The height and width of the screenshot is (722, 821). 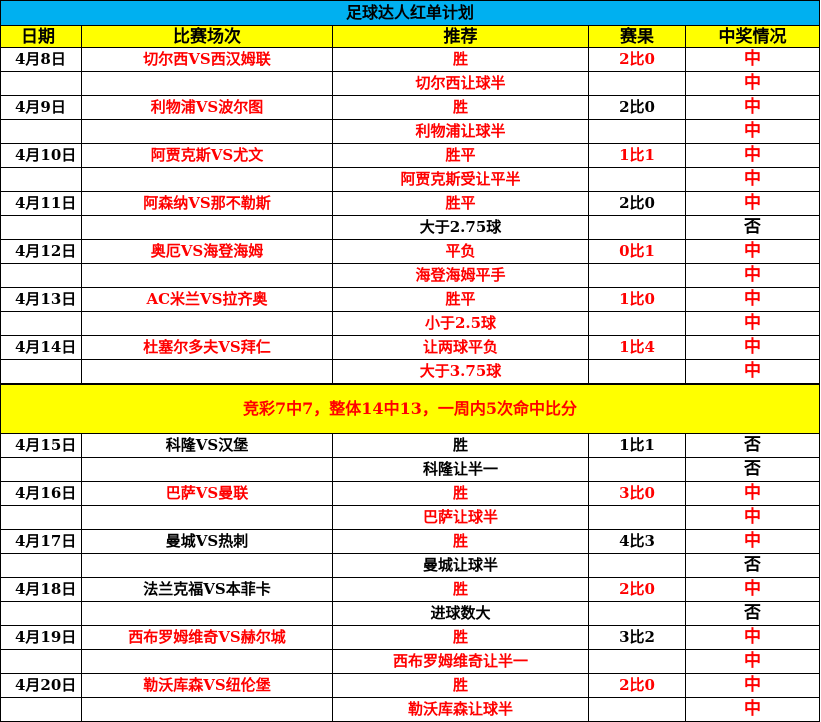 What do you see at coordinates (41, 156) in the screenshot?
I see `date-cell: 4月10日` at bounding box center [41, 156].